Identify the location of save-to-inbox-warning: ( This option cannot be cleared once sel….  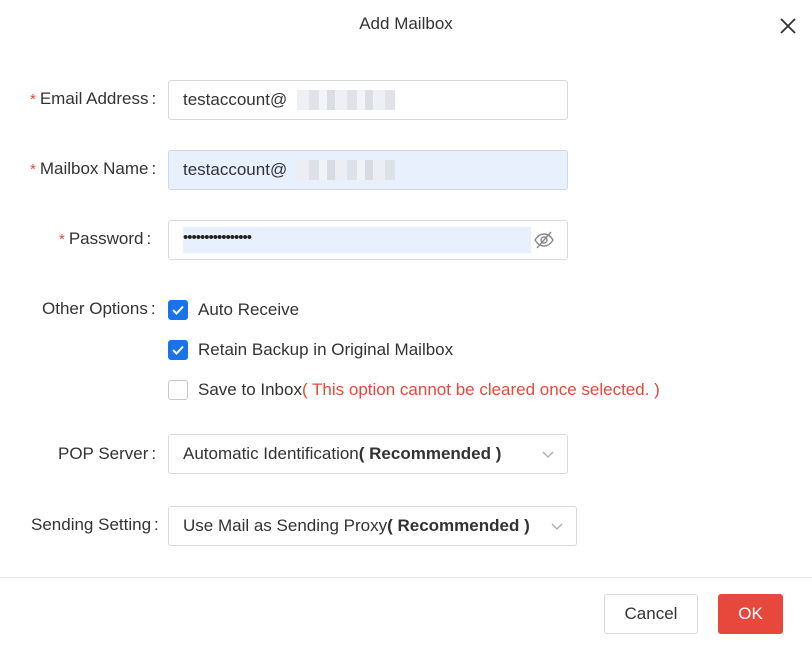
(480, 389).